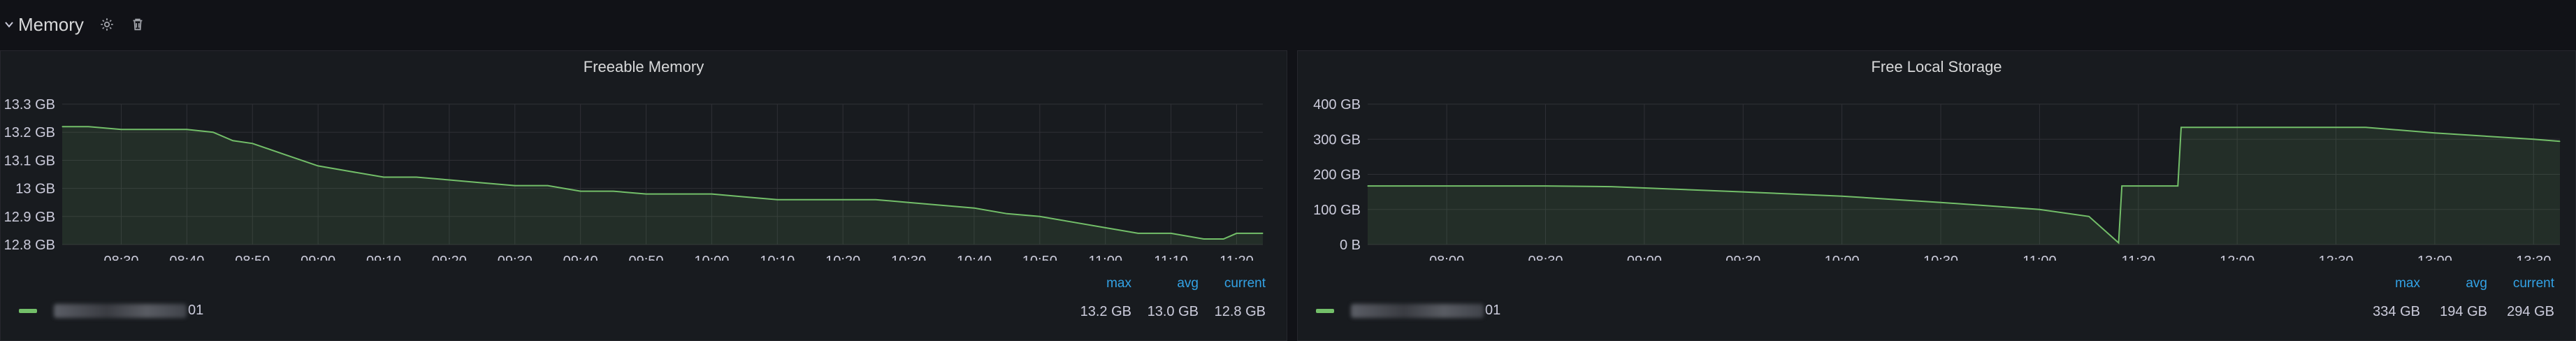  What do you see at coordinates (2533, 257) in the screenshot?
I see `x-tick-label: 13:30` at bounding box center [2533, 257].